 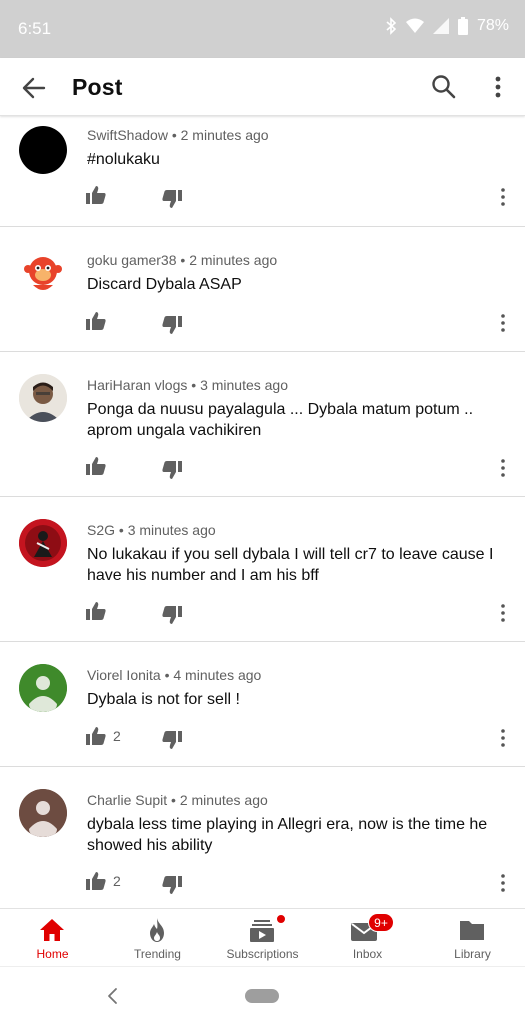 I want to click on comment-author: SwiftShadow, so click(x=127, y=135).